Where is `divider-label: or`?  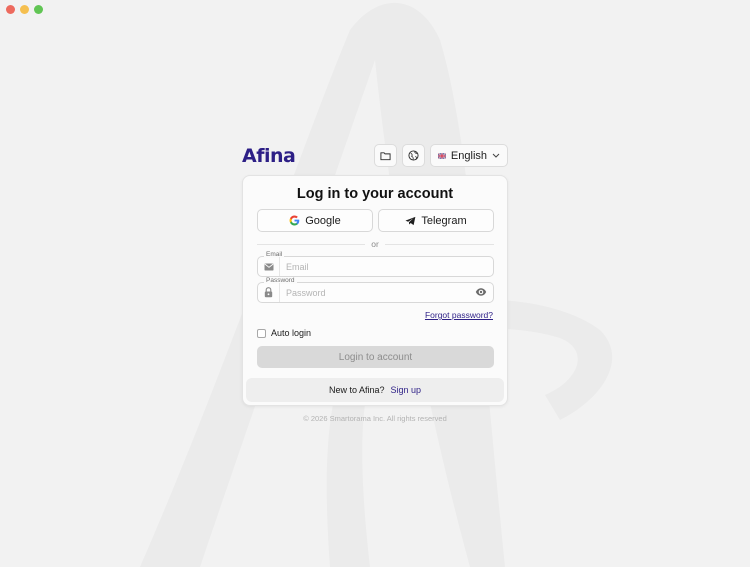
divider-label: or is located at coordinates (375, 244).